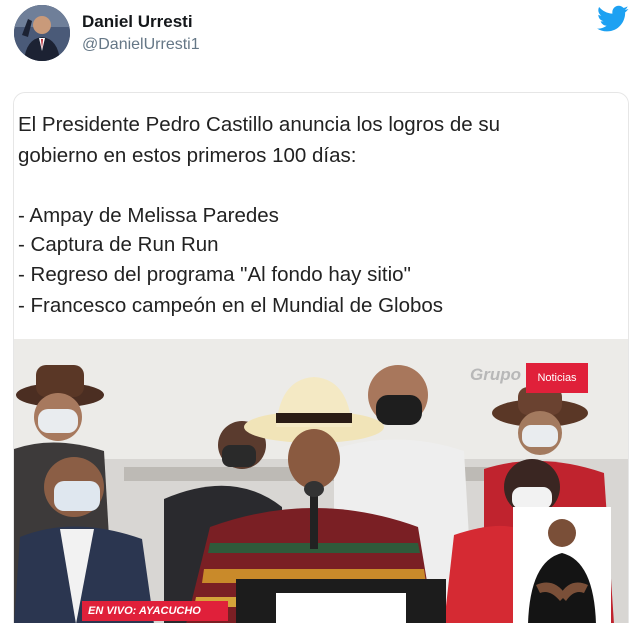  What do you see at coordinates (495, 374) in the screenshot?
I see `channel-logo-text: Grupo` at bounding box center [495, 374].